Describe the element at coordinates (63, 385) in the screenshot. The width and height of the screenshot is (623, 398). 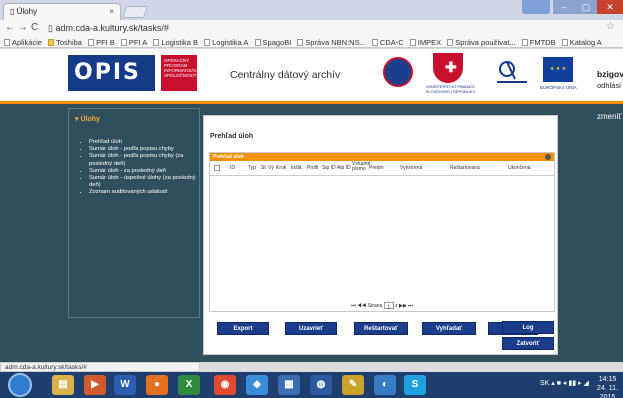
I see `file-explorer-icon: ▤` at that location.